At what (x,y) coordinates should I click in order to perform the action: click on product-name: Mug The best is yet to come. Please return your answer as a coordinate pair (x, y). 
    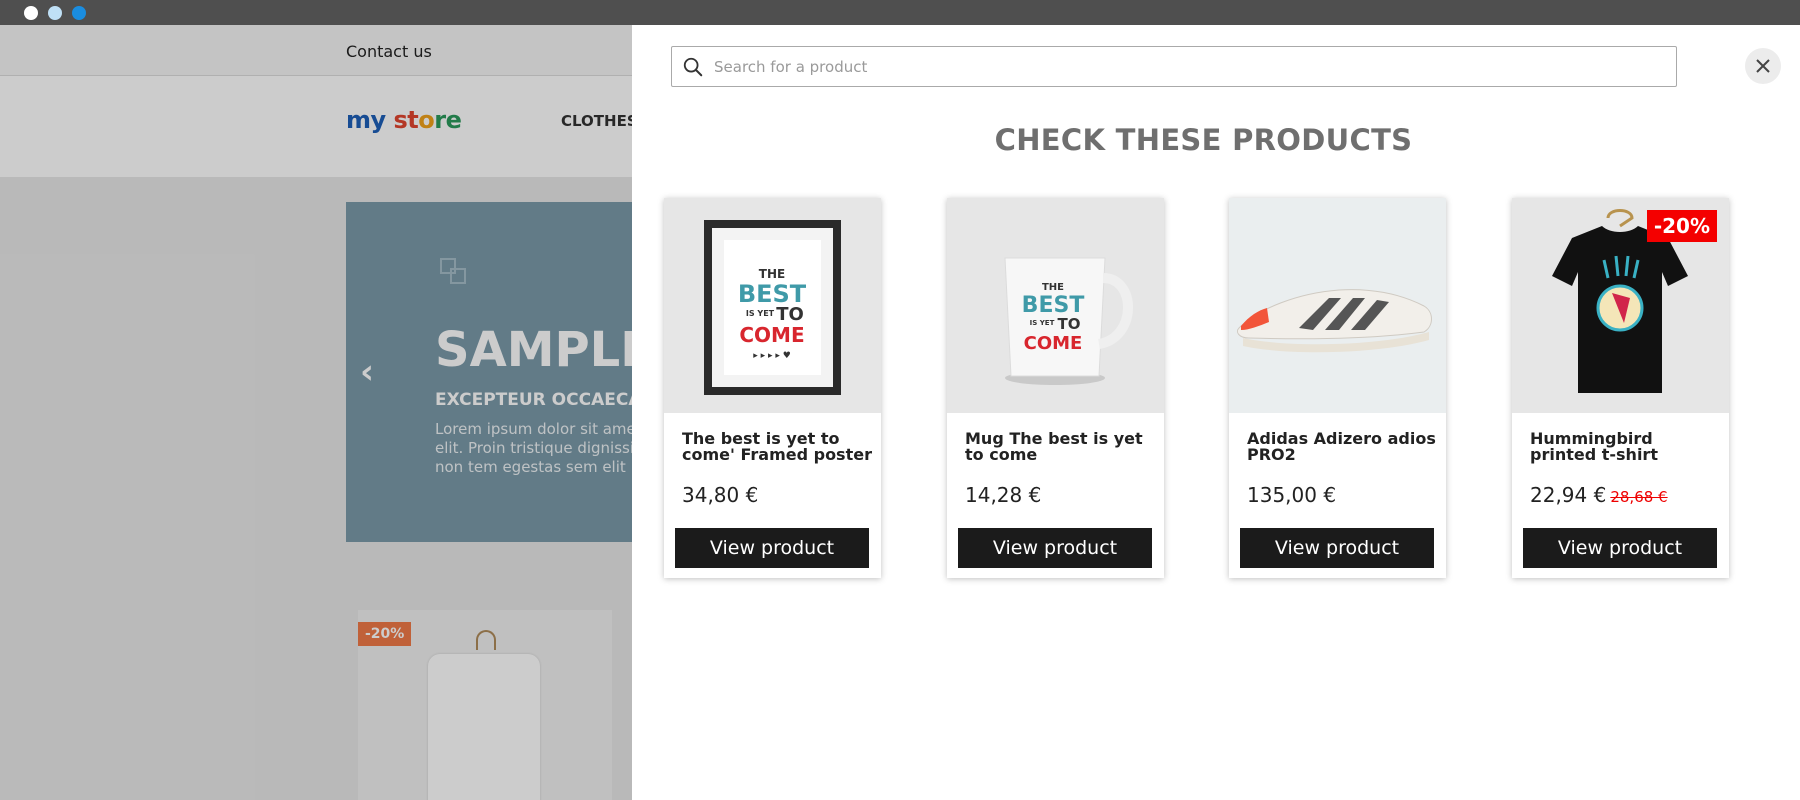
    Looking at the image, I should click on (1060, 447).